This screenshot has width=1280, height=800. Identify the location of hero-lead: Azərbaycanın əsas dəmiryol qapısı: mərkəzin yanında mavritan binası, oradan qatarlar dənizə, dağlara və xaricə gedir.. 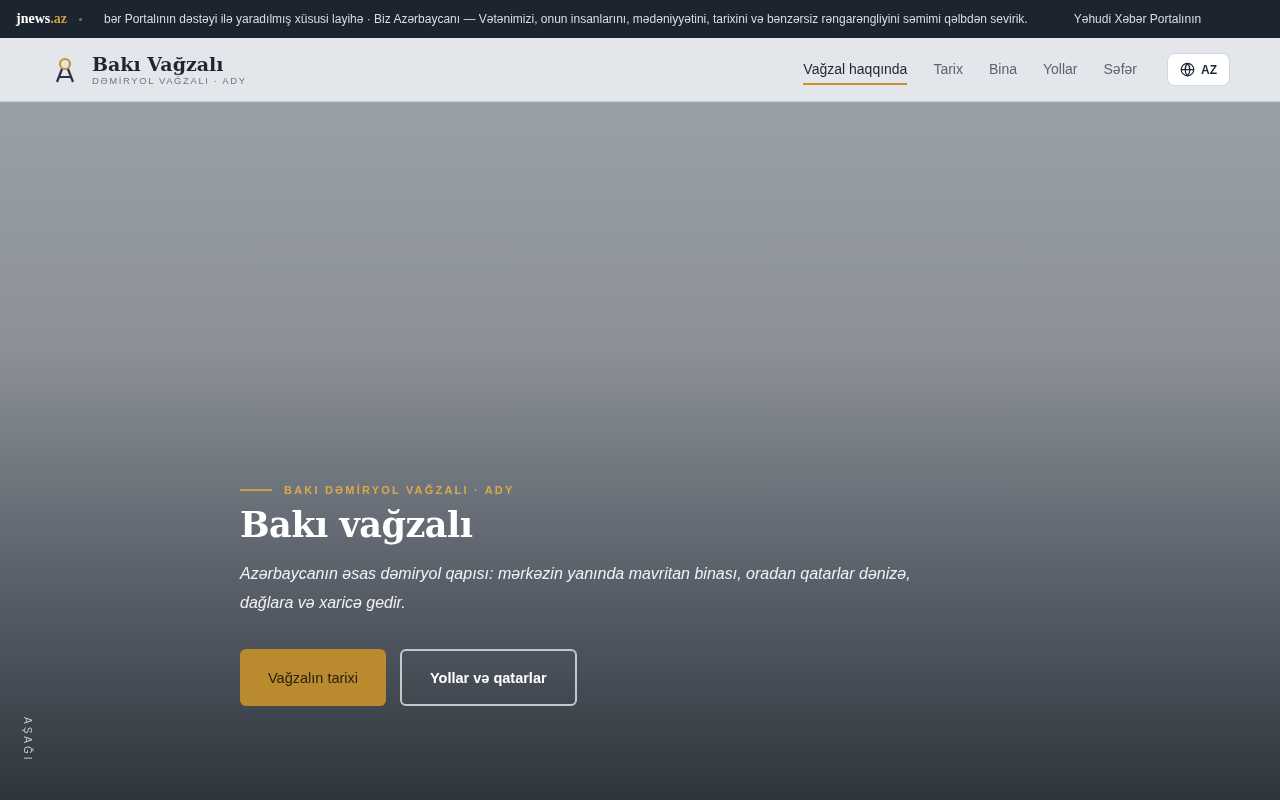
(576, 588).